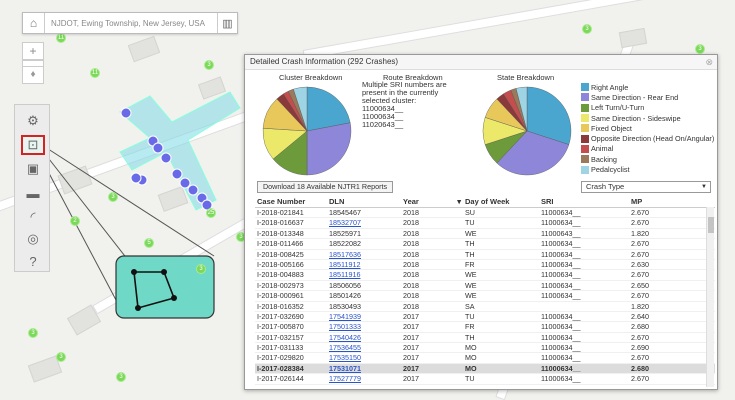  I want to click on cell-dln: 18525971, so click(345, 233).